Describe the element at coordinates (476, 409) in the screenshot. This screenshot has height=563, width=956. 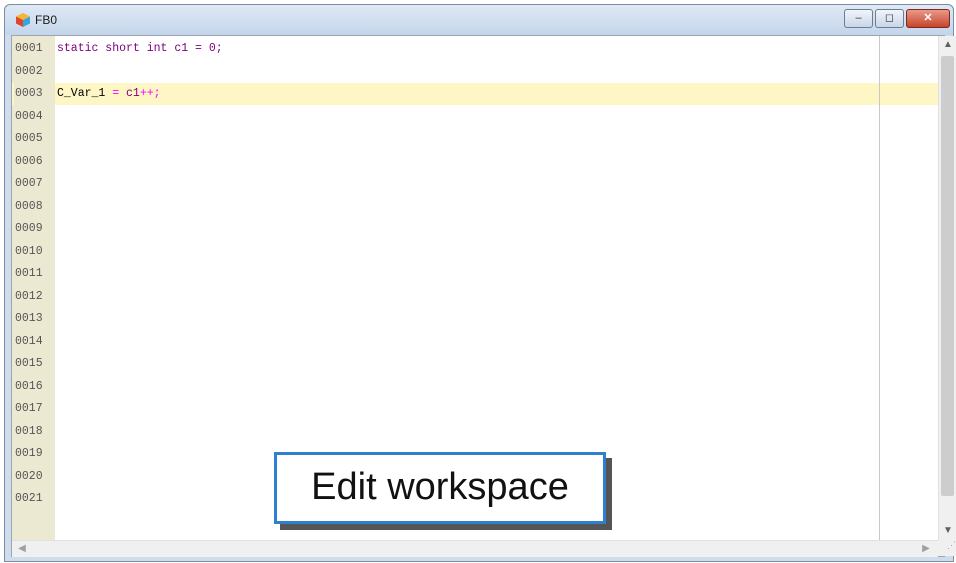
I see `code-line: 0017` at that location.